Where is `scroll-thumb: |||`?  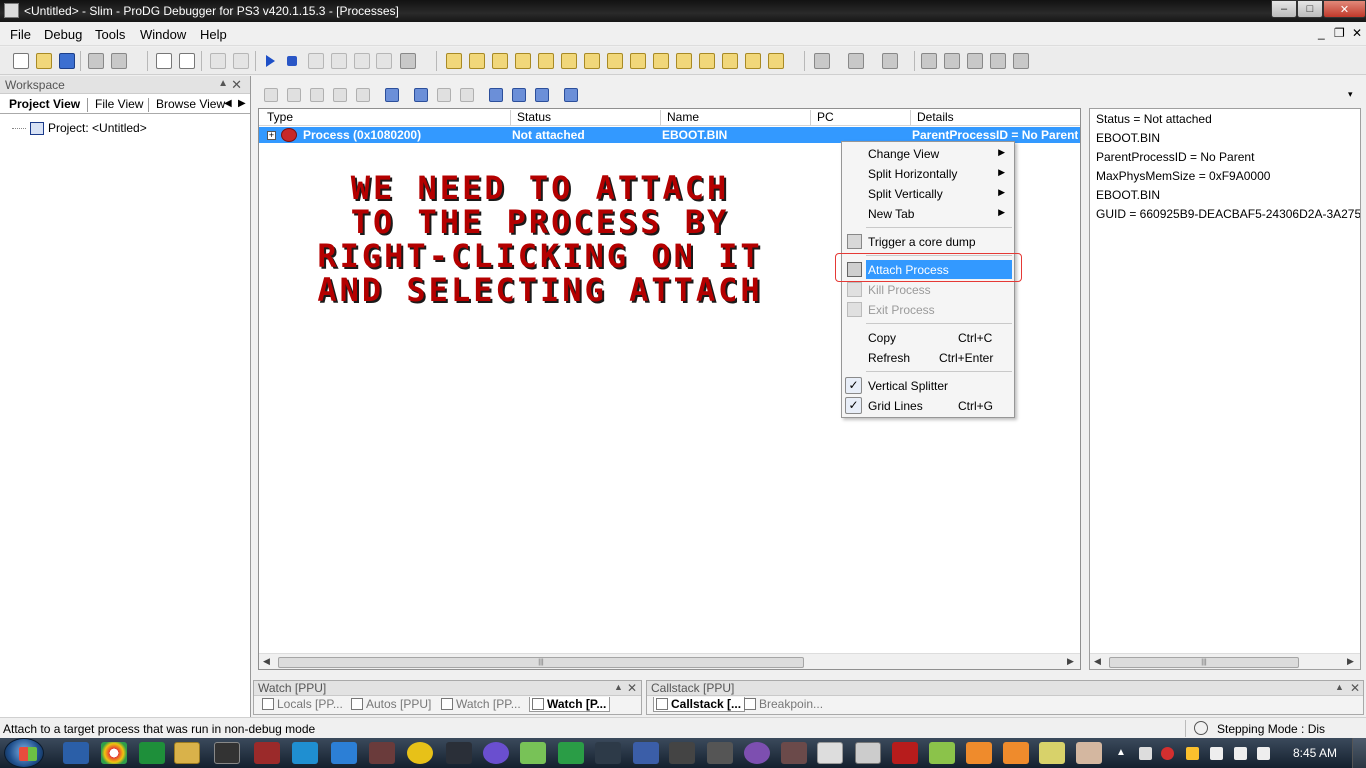
scroll-thumb: ||| is located at coordinates (541, 662).